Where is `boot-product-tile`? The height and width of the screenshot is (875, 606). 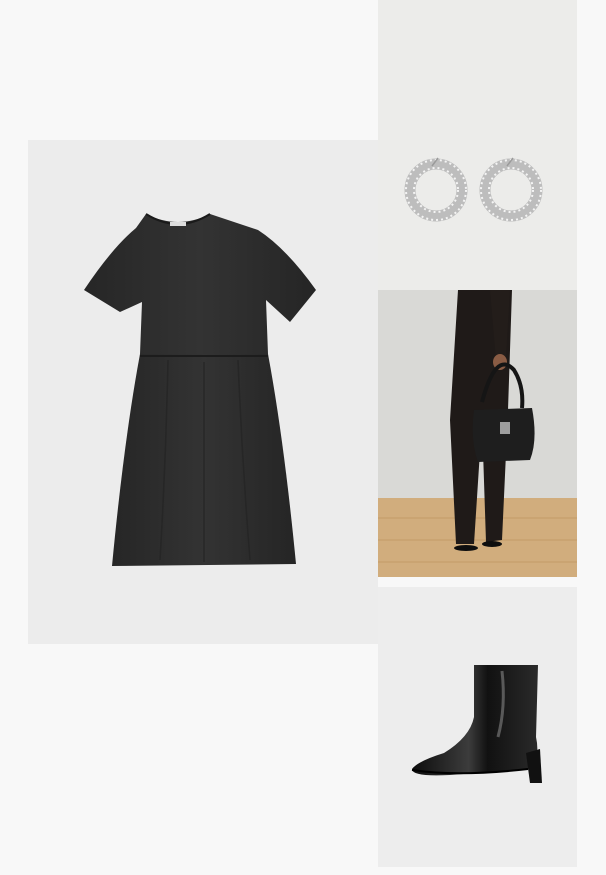 boot-product-tile is located at coordinates (477, 727).